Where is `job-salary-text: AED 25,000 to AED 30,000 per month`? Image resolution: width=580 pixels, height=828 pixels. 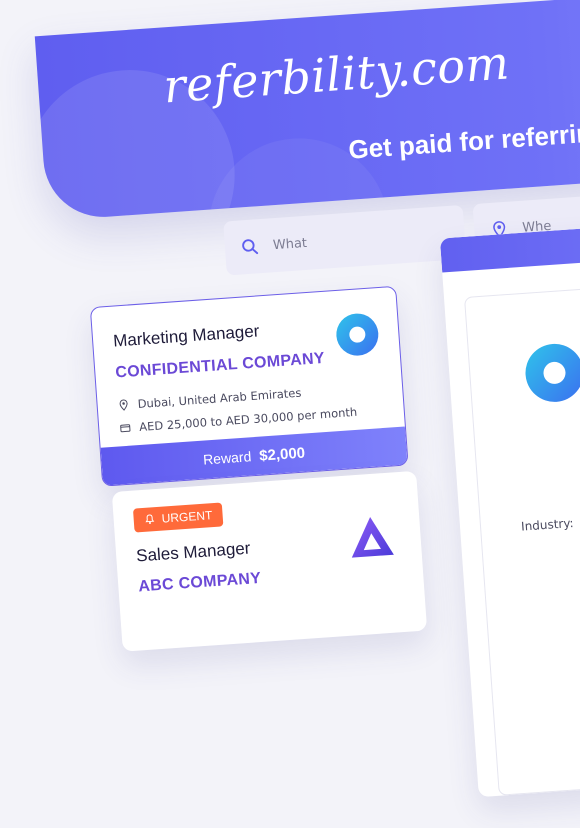 job-salary-text: AED 25,000 to AED 30,000 per month is located at coordinates (248, 419).